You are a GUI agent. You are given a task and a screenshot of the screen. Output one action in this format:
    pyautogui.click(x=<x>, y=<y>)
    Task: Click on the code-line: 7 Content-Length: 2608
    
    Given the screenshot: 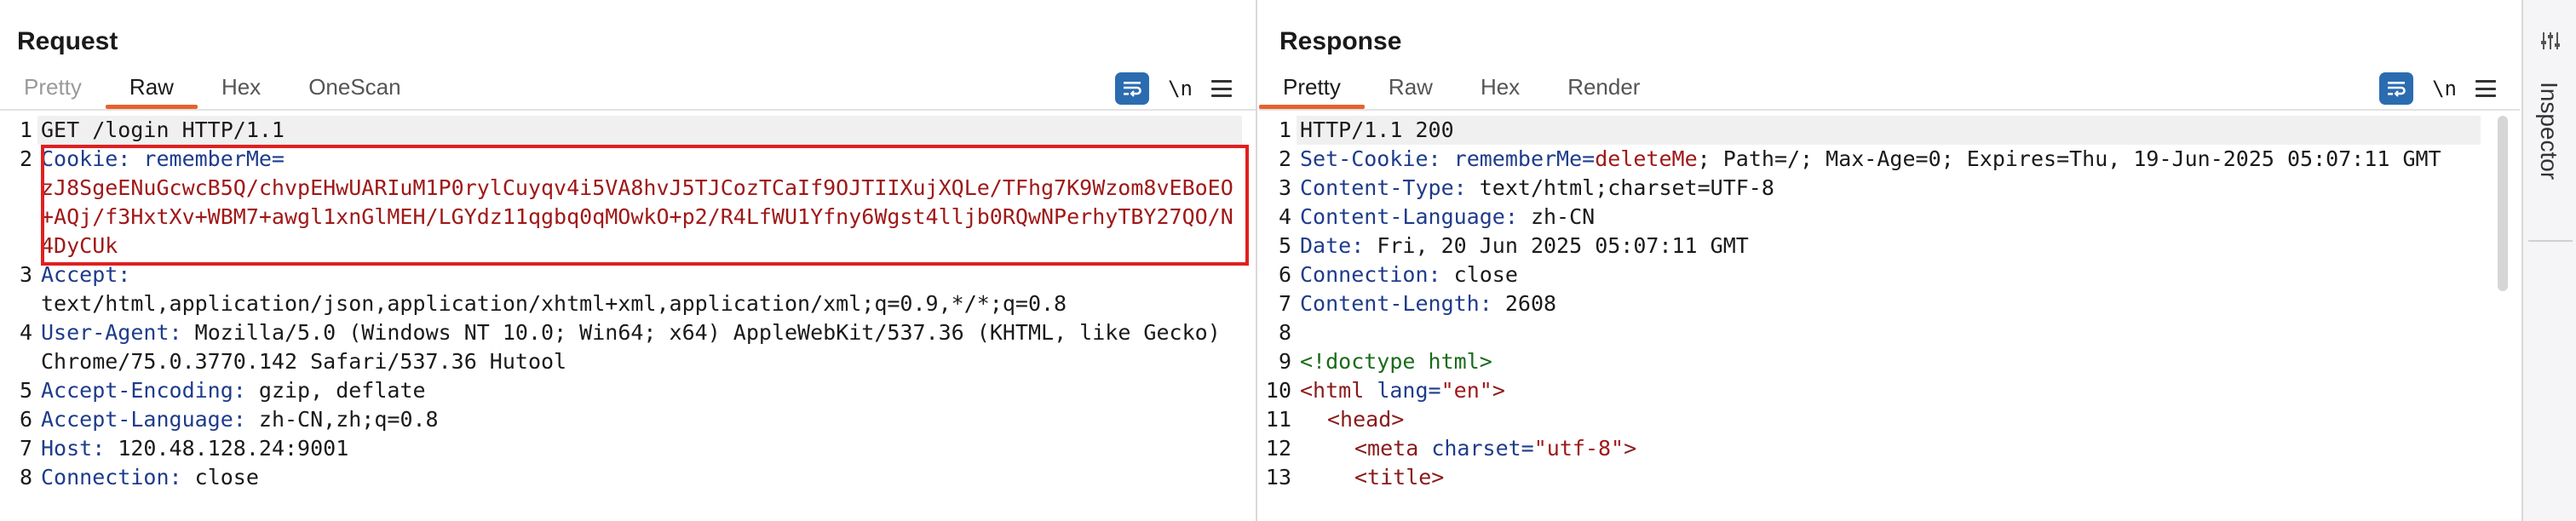 What is the action you would take?
    pyautogui.click(x=1889, y=303)
    